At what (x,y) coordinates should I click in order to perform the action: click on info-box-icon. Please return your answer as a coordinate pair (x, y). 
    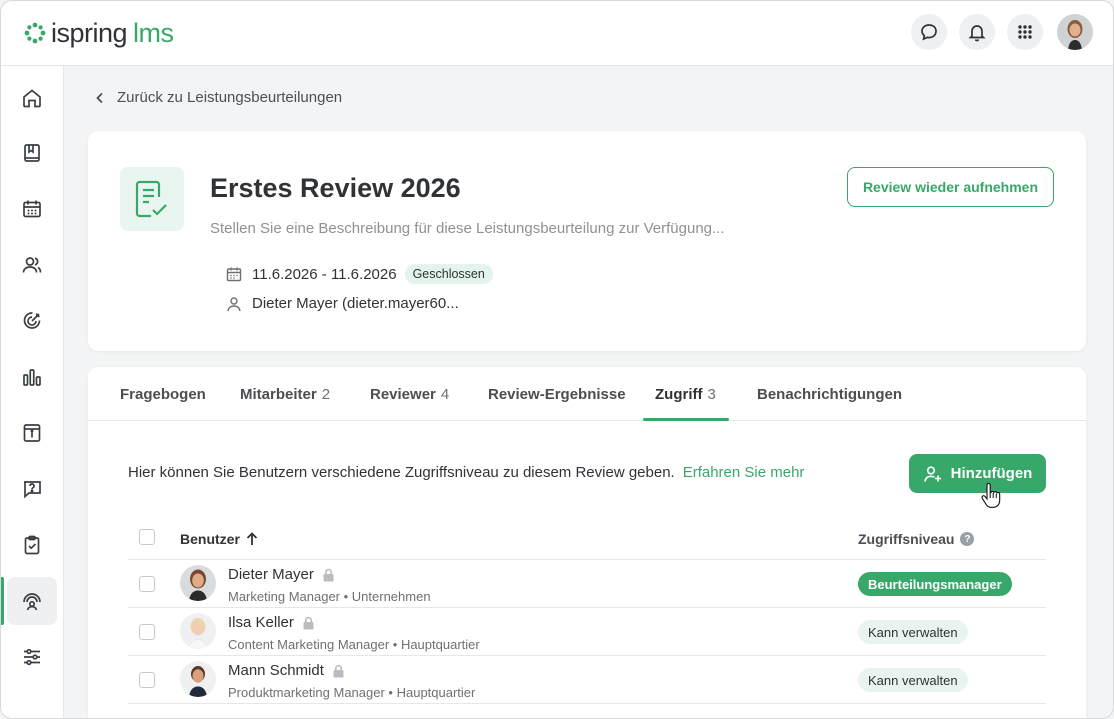
    Looking at the image, I should click on (32, 433).